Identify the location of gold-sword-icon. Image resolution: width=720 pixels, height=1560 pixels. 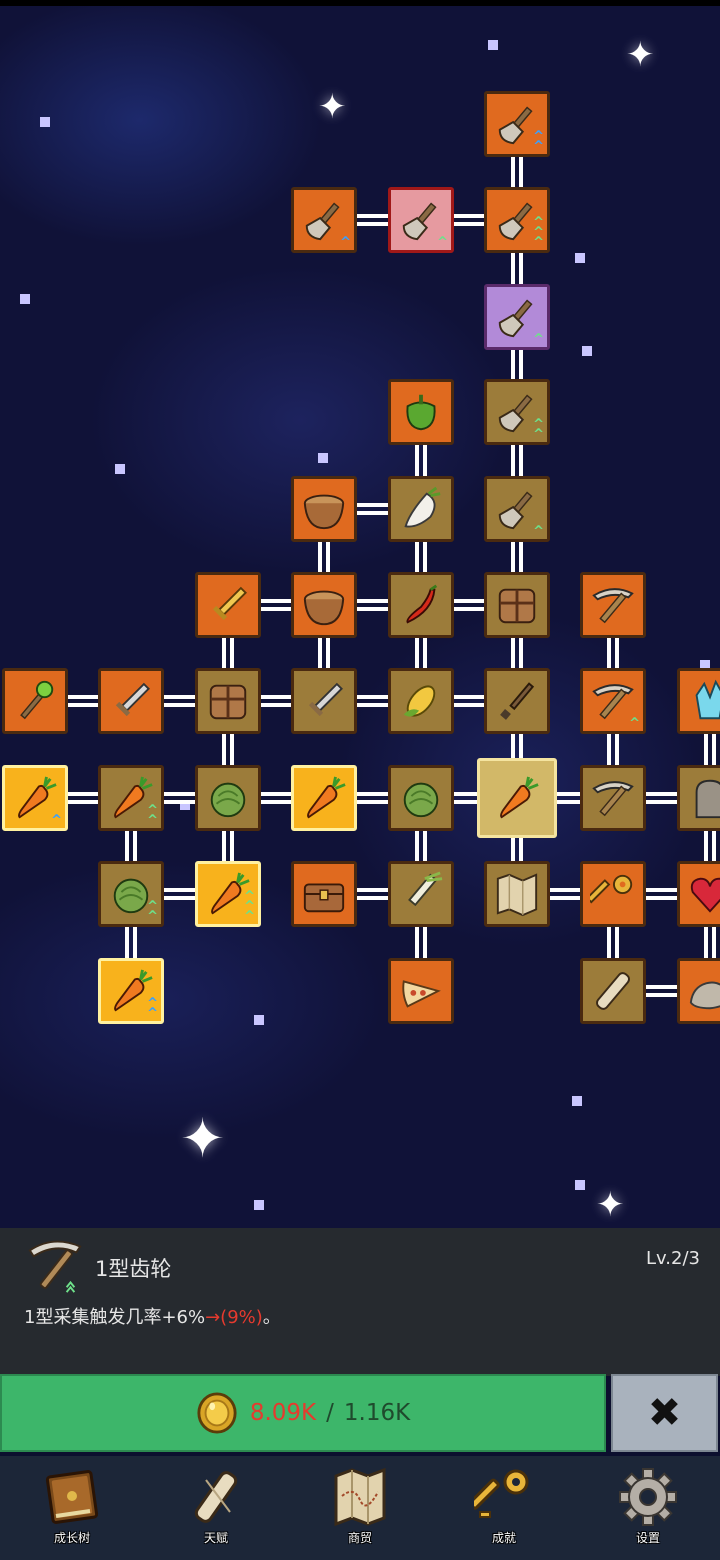
(229, 603).